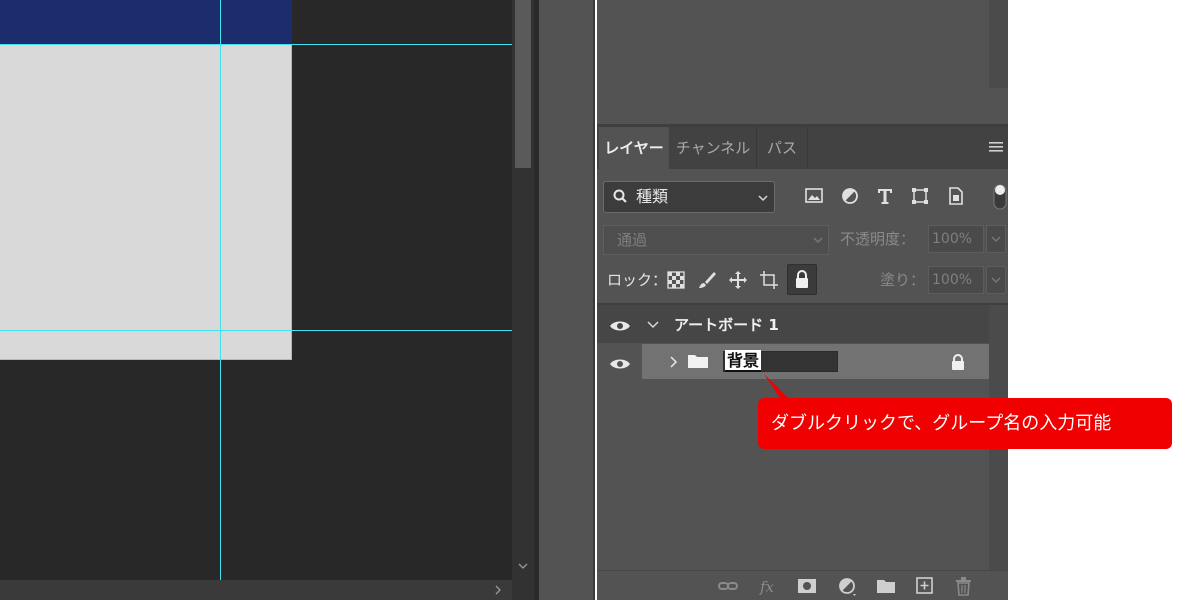 The image size is (1200, 603). What do you see at coordinates (637, 280) in the screenshot?
I see `lock-label: ロック：` at bounding box center [637, 280].